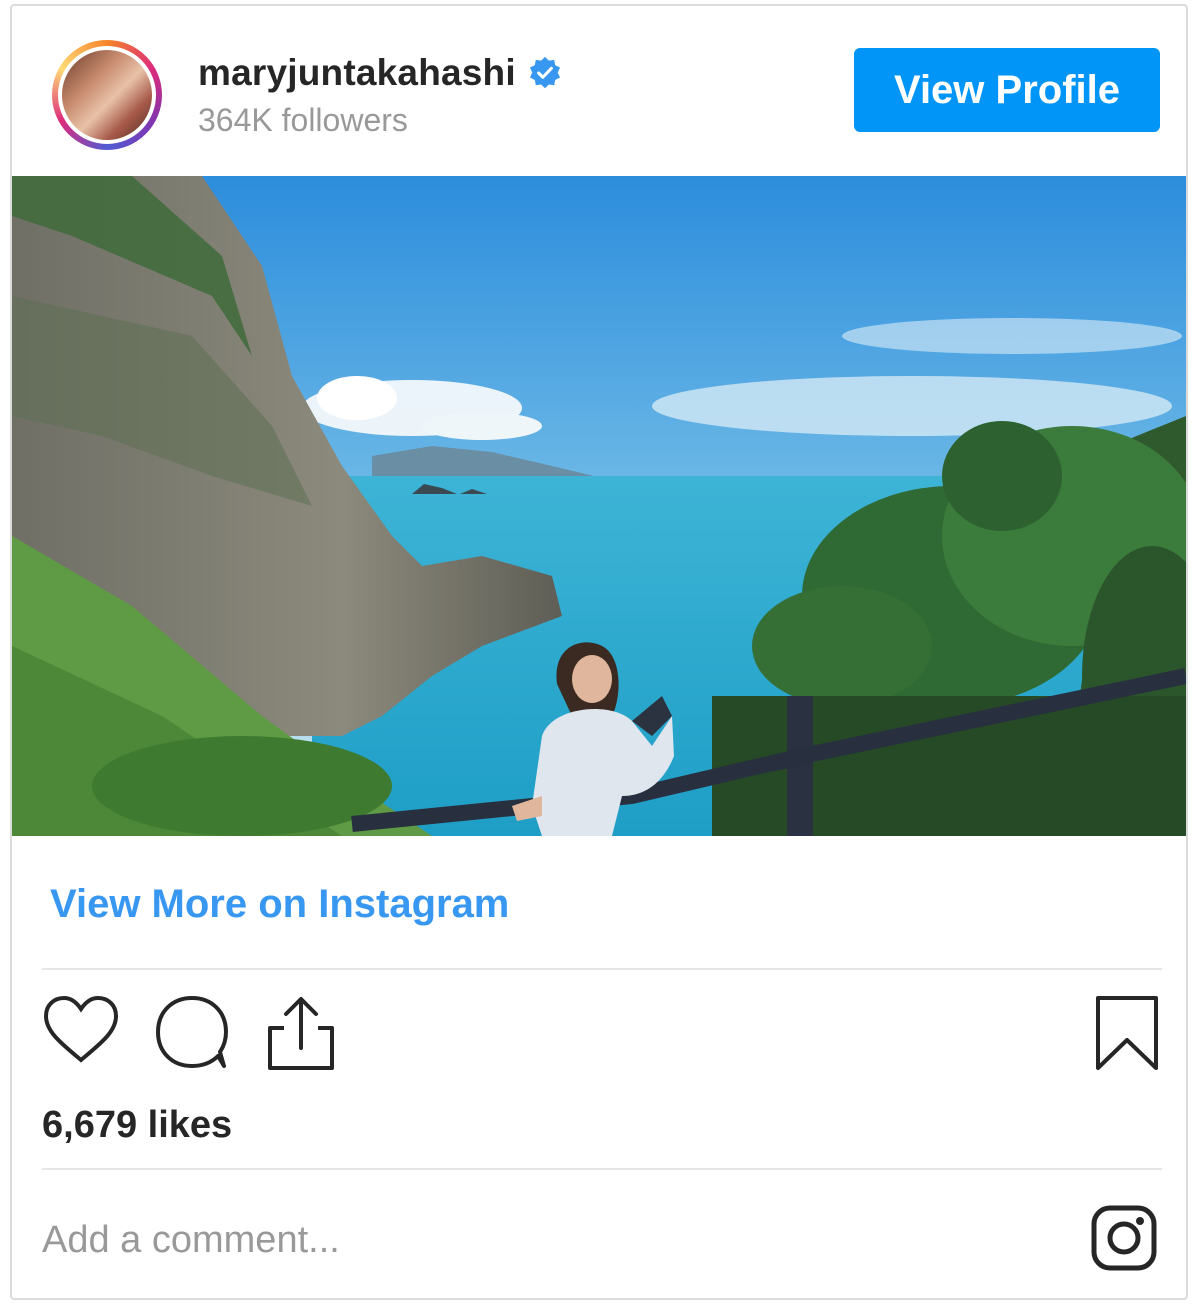 The height and width of the screenshot is (1308, 1200). Describe the element at coordinates (1124, 1238) in the screenshot. I see `instagram-logo-icon` at that location.